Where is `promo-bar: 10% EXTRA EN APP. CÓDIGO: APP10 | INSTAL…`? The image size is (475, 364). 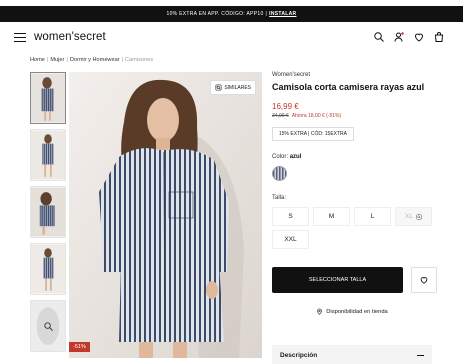 promo-bar: 10% EXTRA EN APP. CÓDIGO: APP10 | INSTAL… is located at coordinates (231, 14).